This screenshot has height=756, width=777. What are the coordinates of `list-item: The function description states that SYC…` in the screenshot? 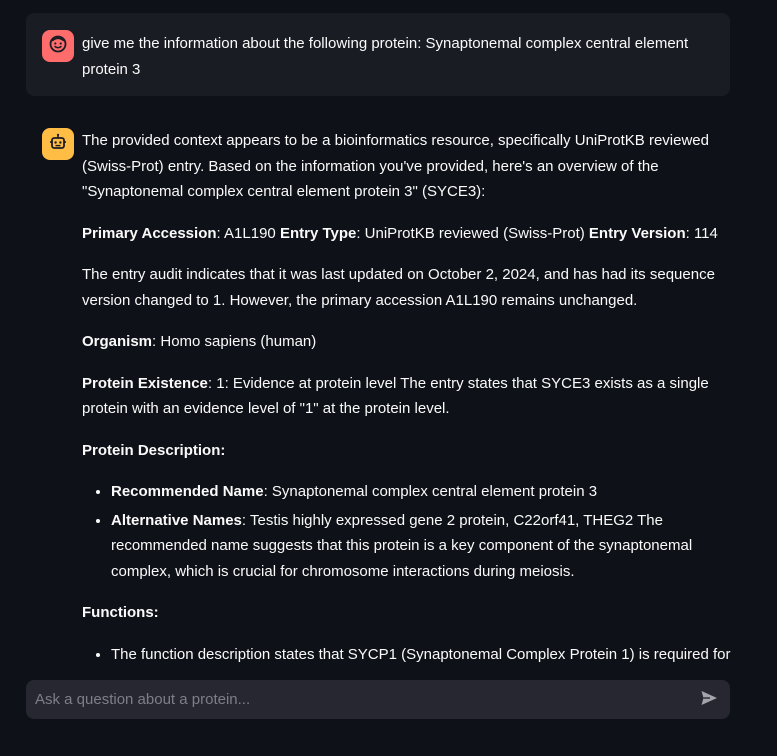 It's located at (421, 655).